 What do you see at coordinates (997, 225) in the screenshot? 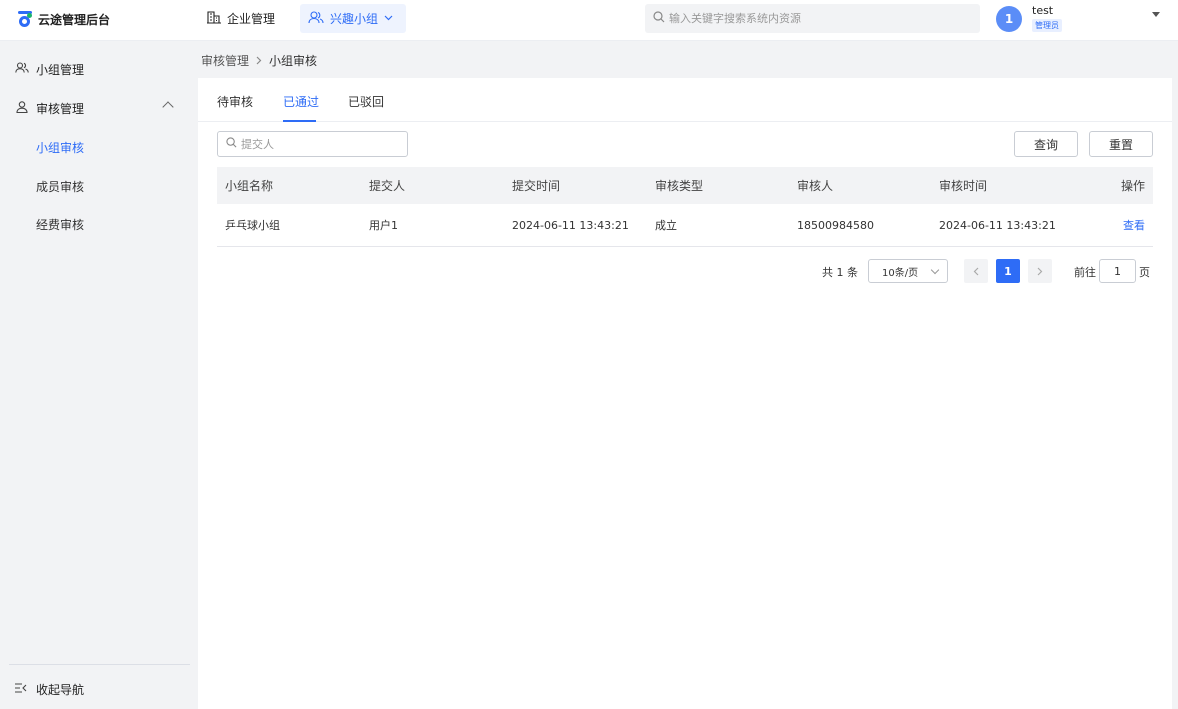
I see `cell-audit-time: 2024-06-11 13:43:21` at bounding box center [997, 225].